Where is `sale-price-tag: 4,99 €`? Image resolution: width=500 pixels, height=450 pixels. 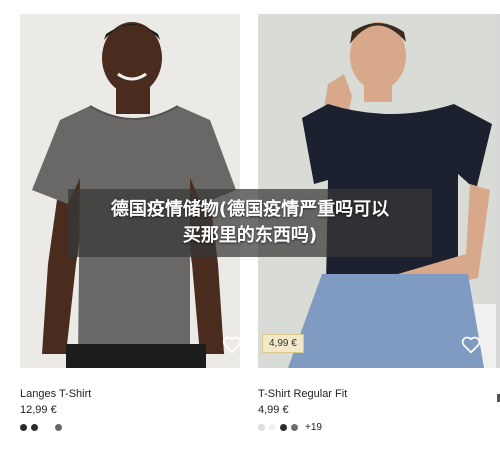
sale-price-tag: 4,99 € is located at coordinates (283, 343).